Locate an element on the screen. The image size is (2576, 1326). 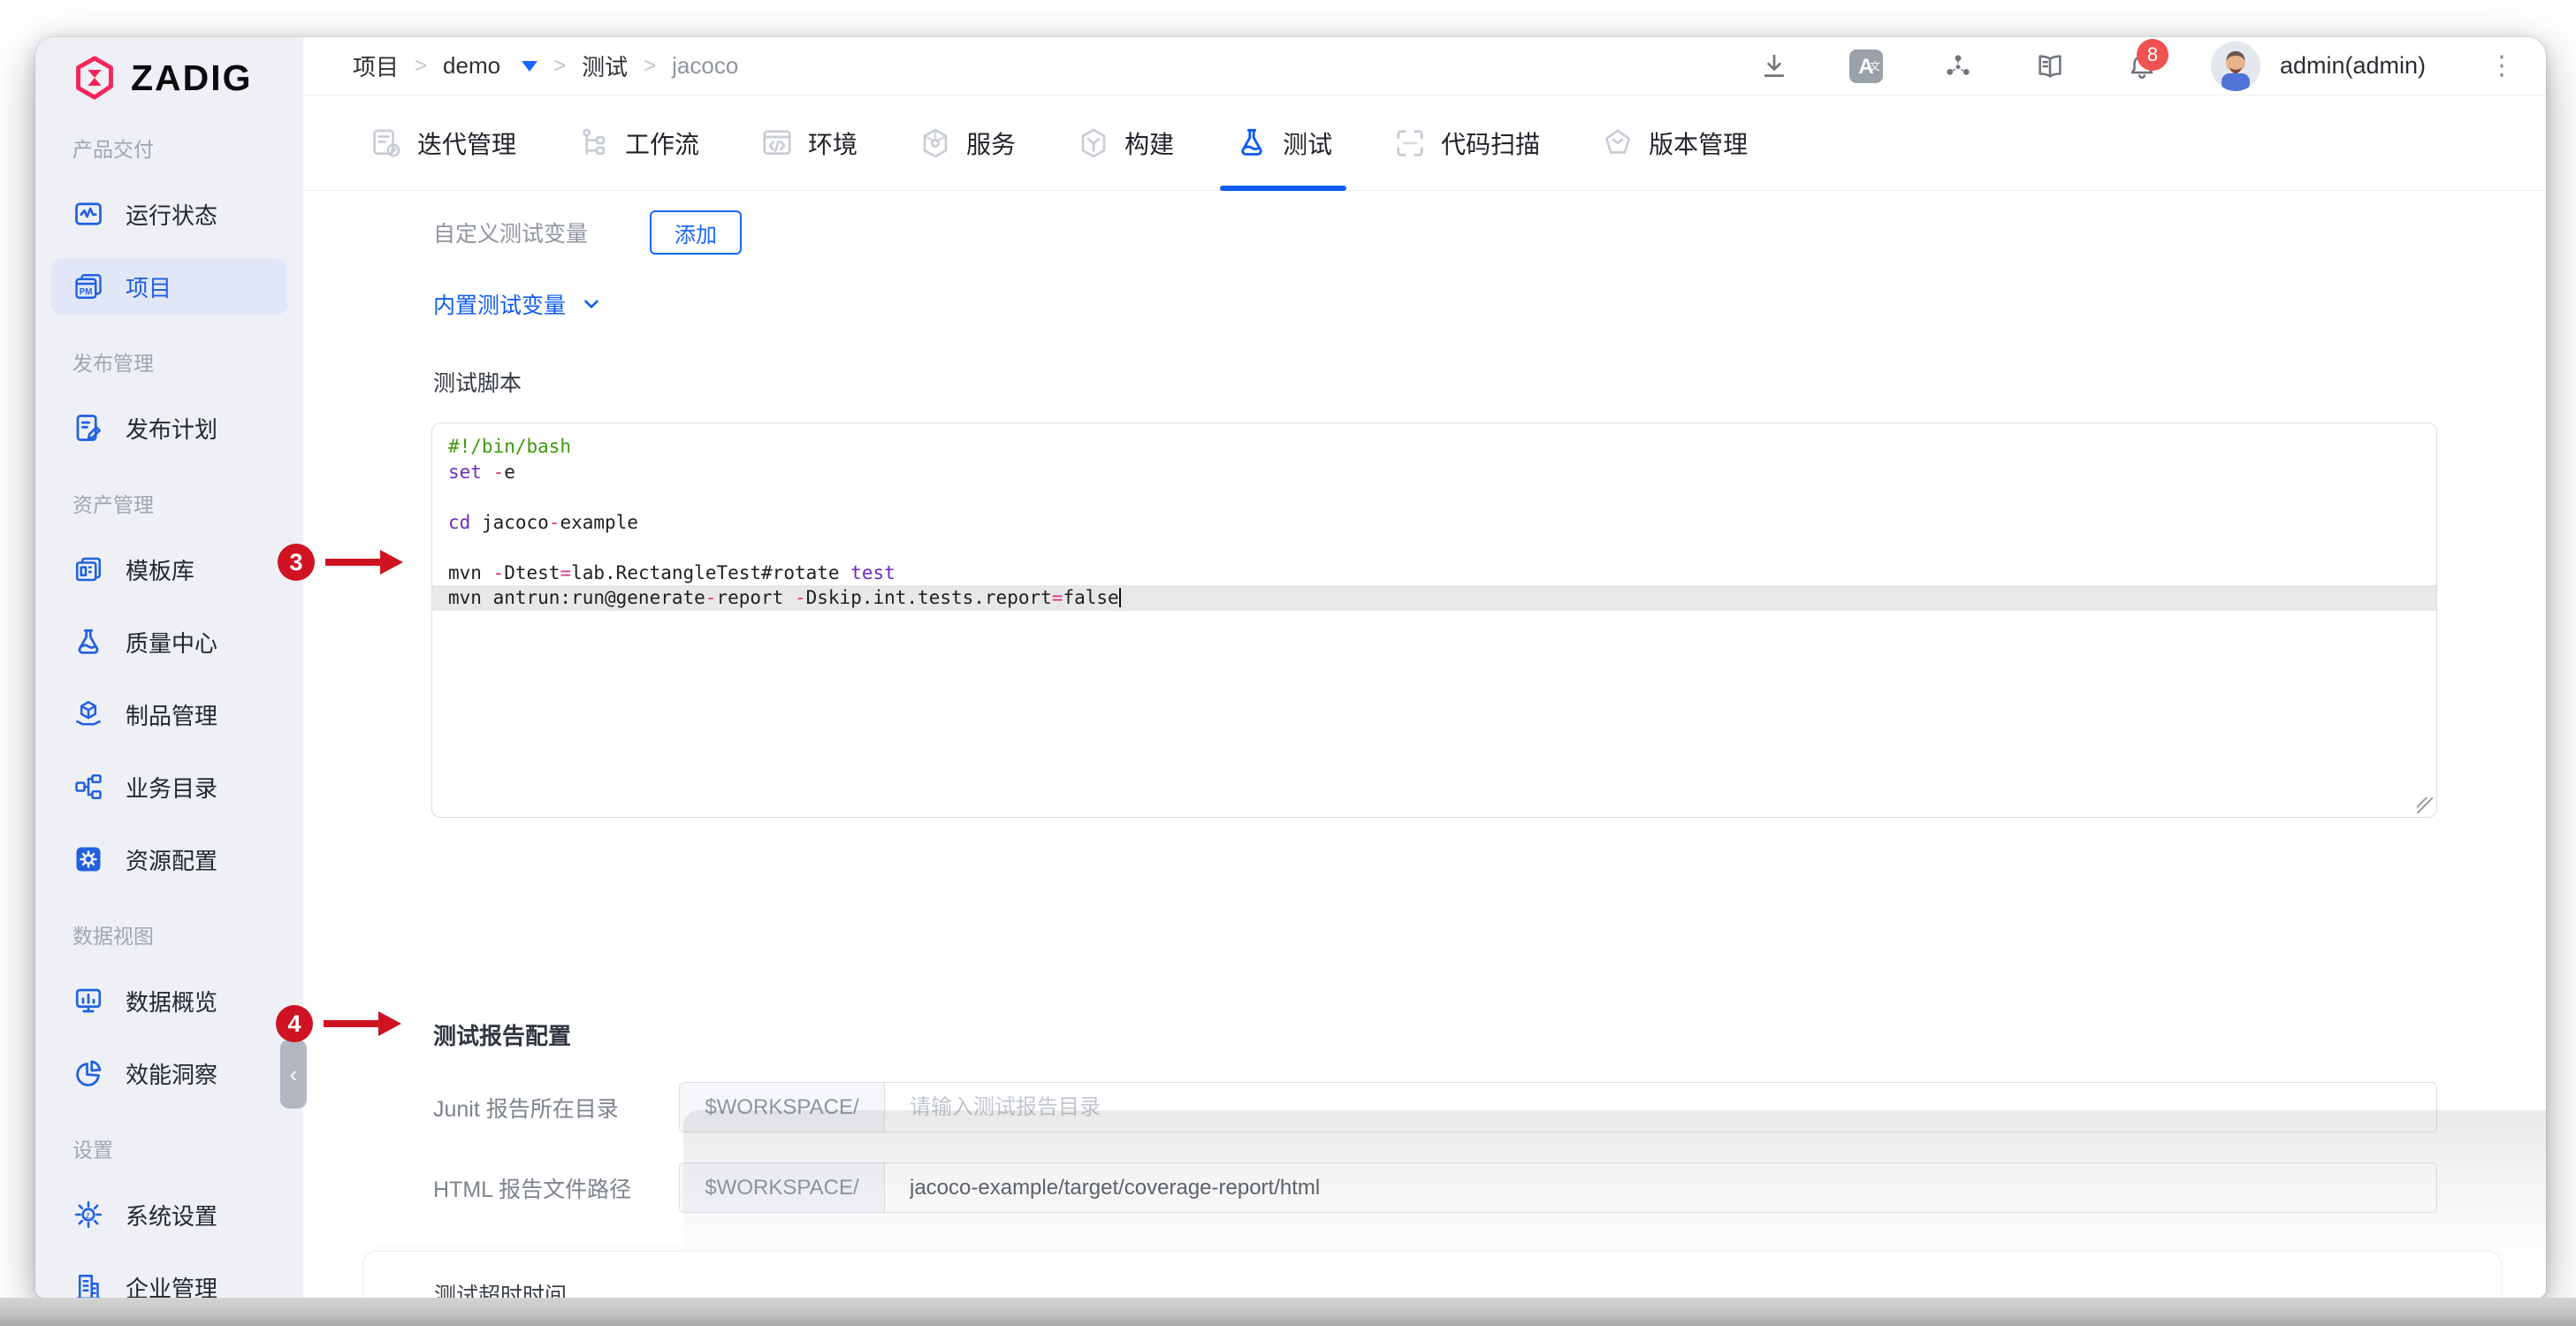
tab-label: 环境 is located at coordinates (833, 144).